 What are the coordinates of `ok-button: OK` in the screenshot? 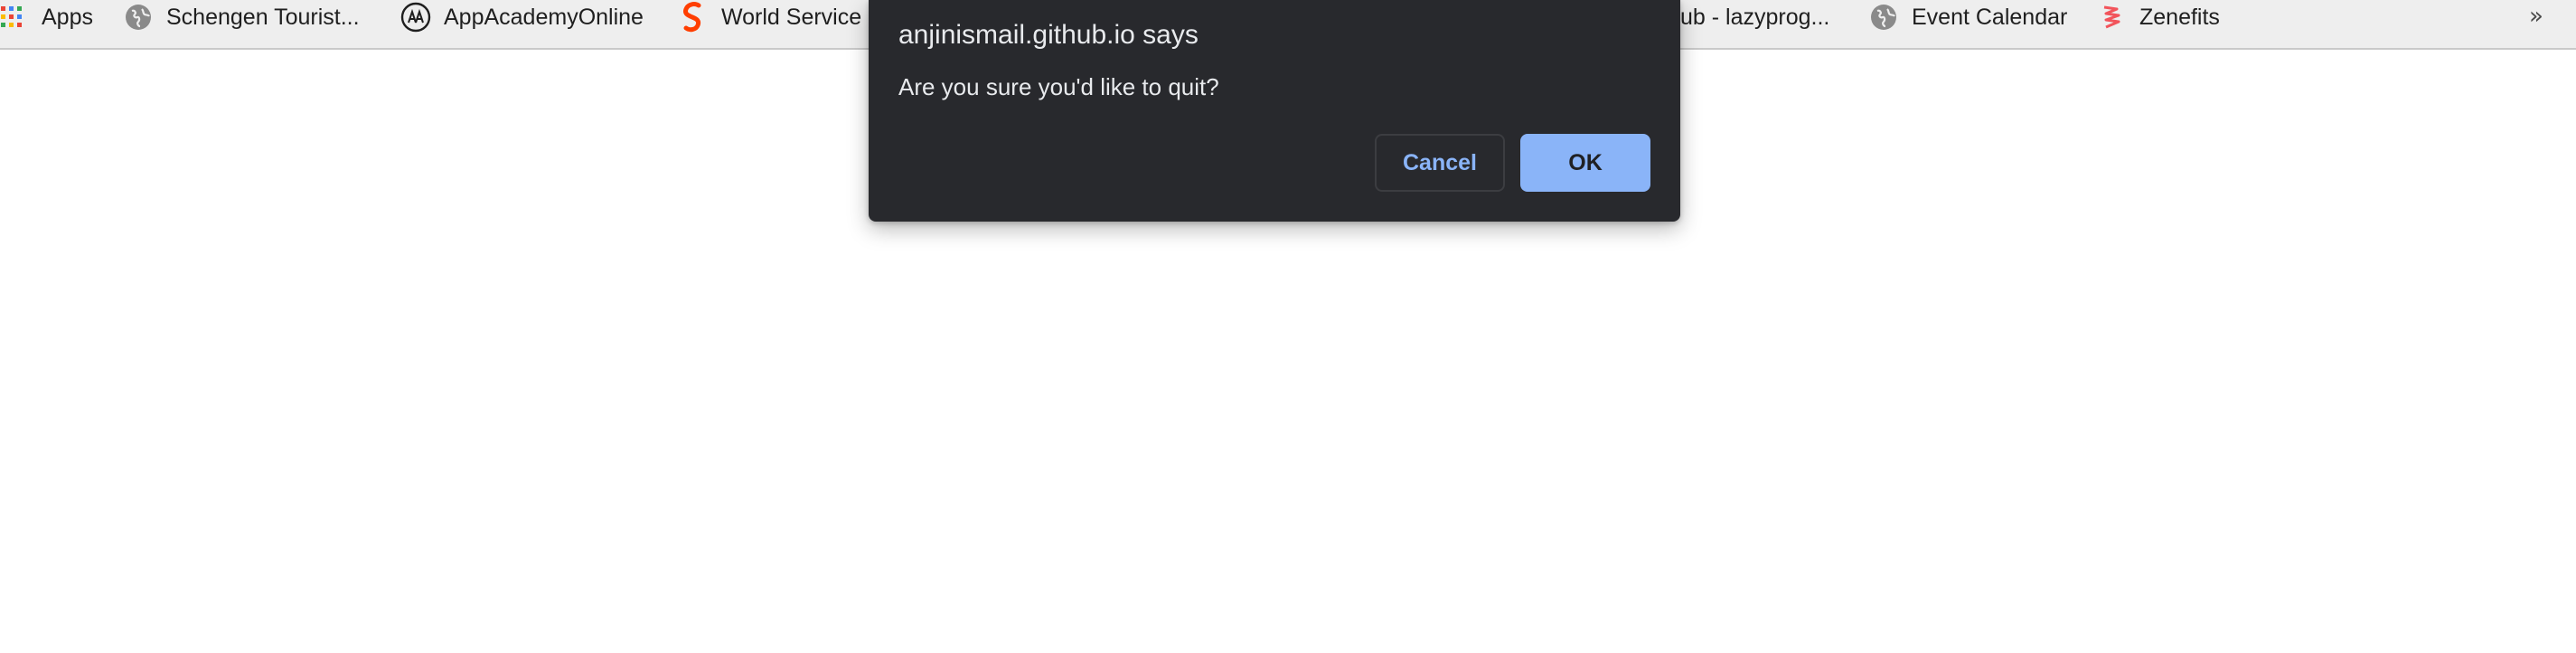 It's located at (1585, 163).